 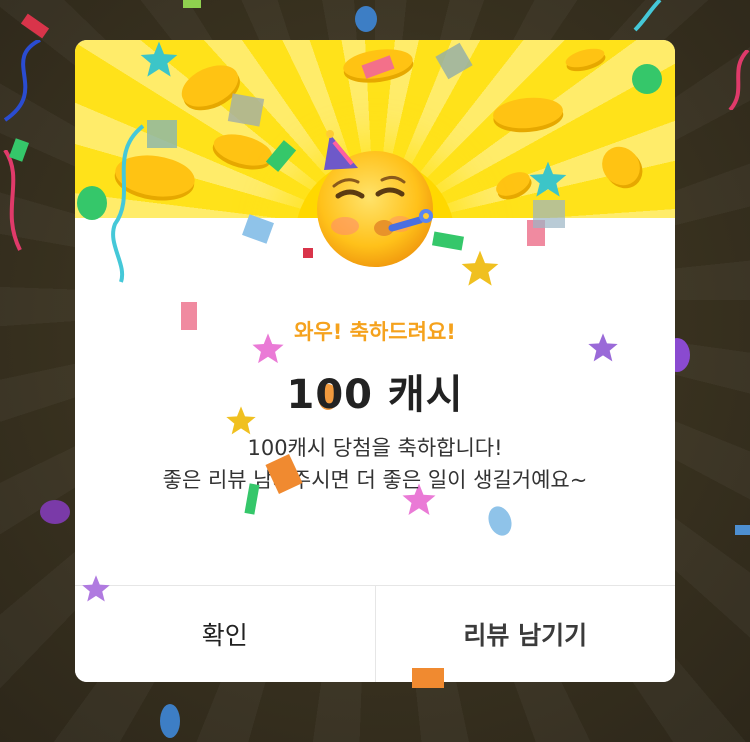 What do you see at coordinates (375, 448) in the screenshot?
I see `congrats-message-line1: 100캐시 당첨을 축하합니다!` at bounding box center [375, 448].